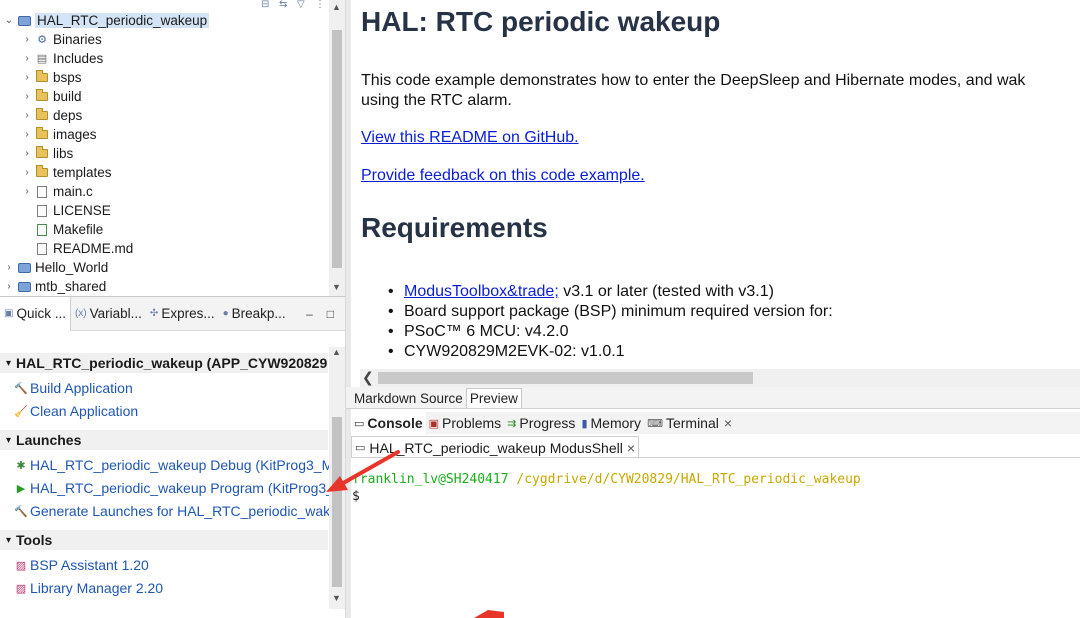  I want to click on github-readme-link: View this README on GitHub., so click(470, 138).